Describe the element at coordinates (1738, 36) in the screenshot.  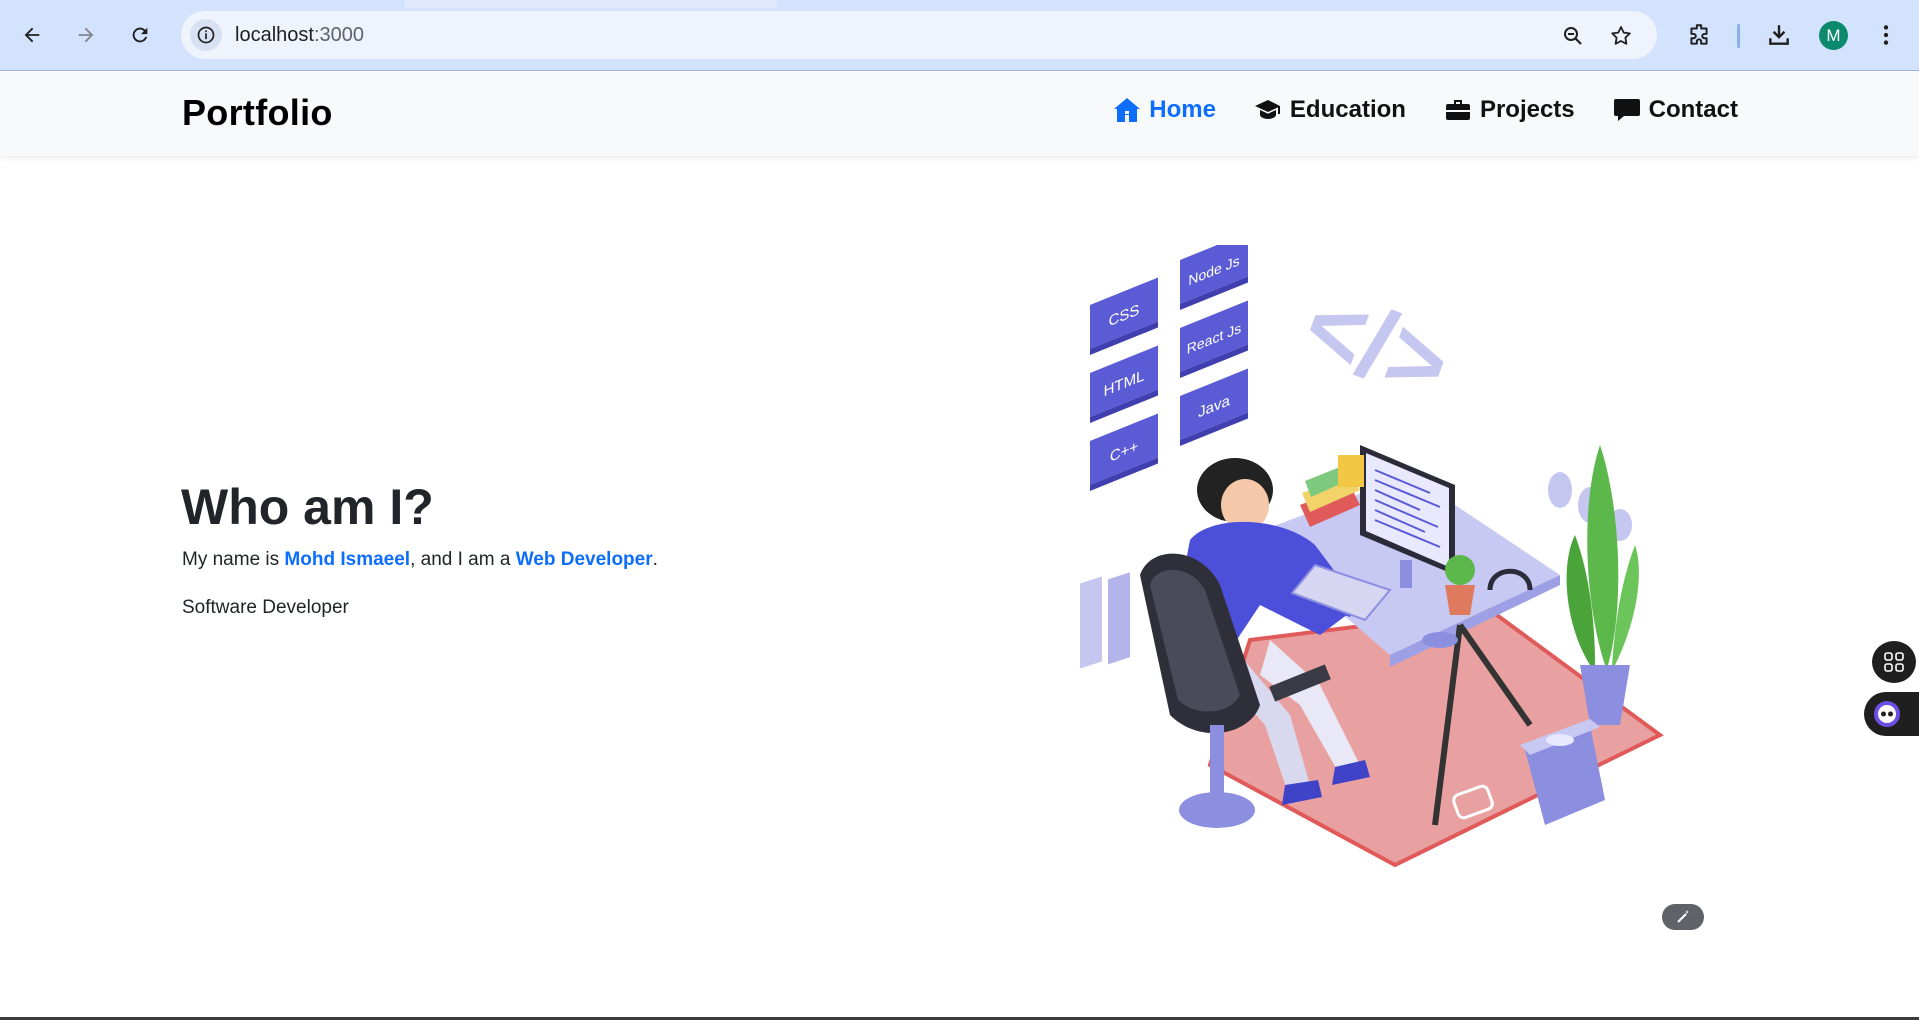
I see `toolbar-divider` at that location.